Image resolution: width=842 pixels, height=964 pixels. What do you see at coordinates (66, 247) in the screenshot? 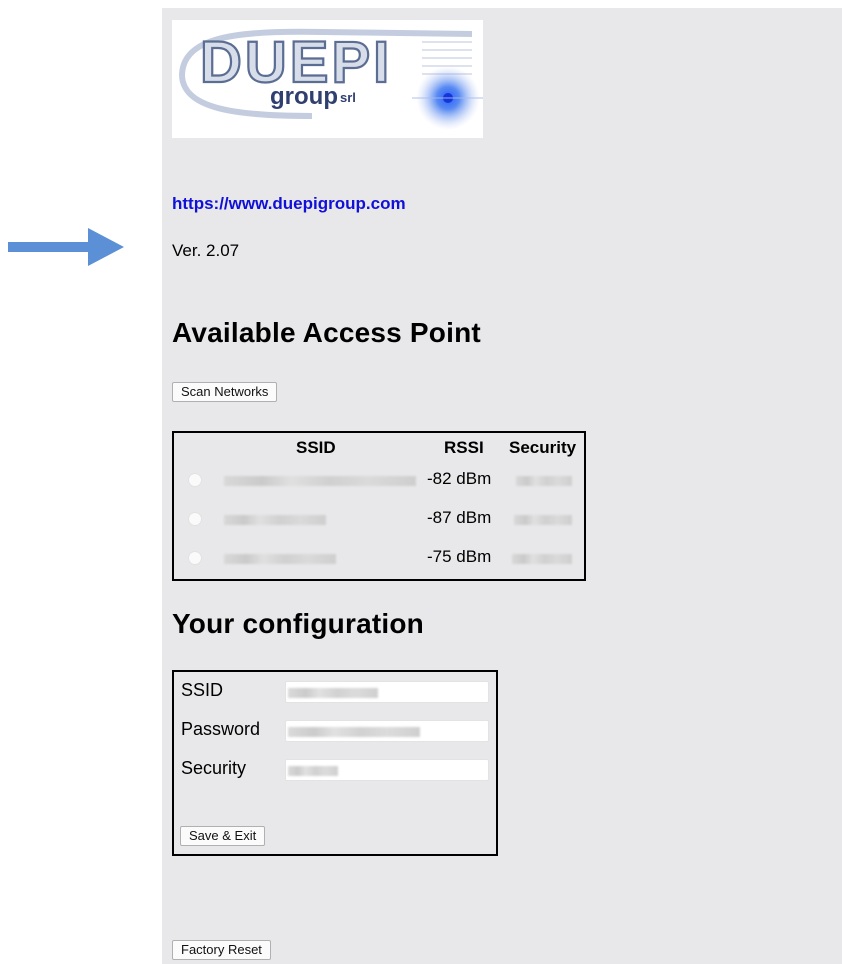
I see `pointer-arrow-icon` at bounding box center [66, 247].